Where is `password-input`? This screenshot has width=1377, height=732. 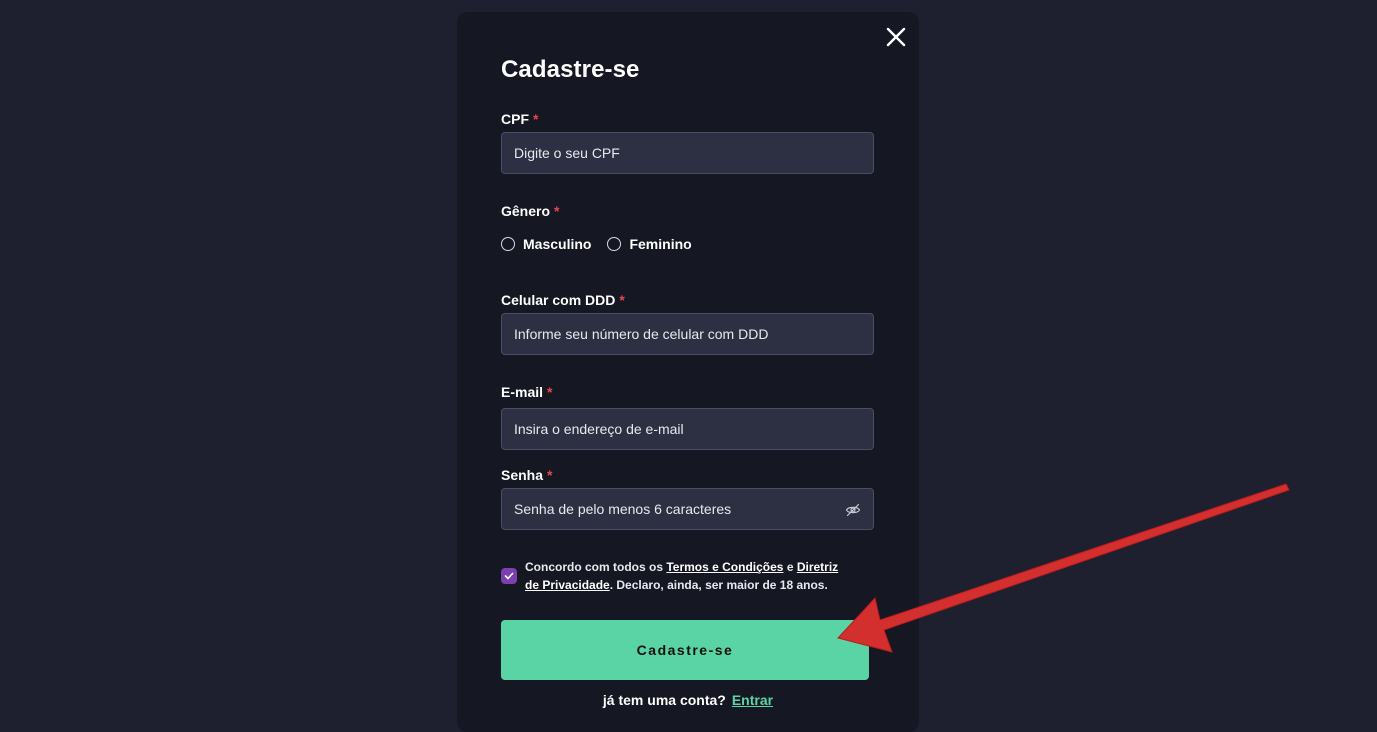 password-input is located at coordinates (687, 509).